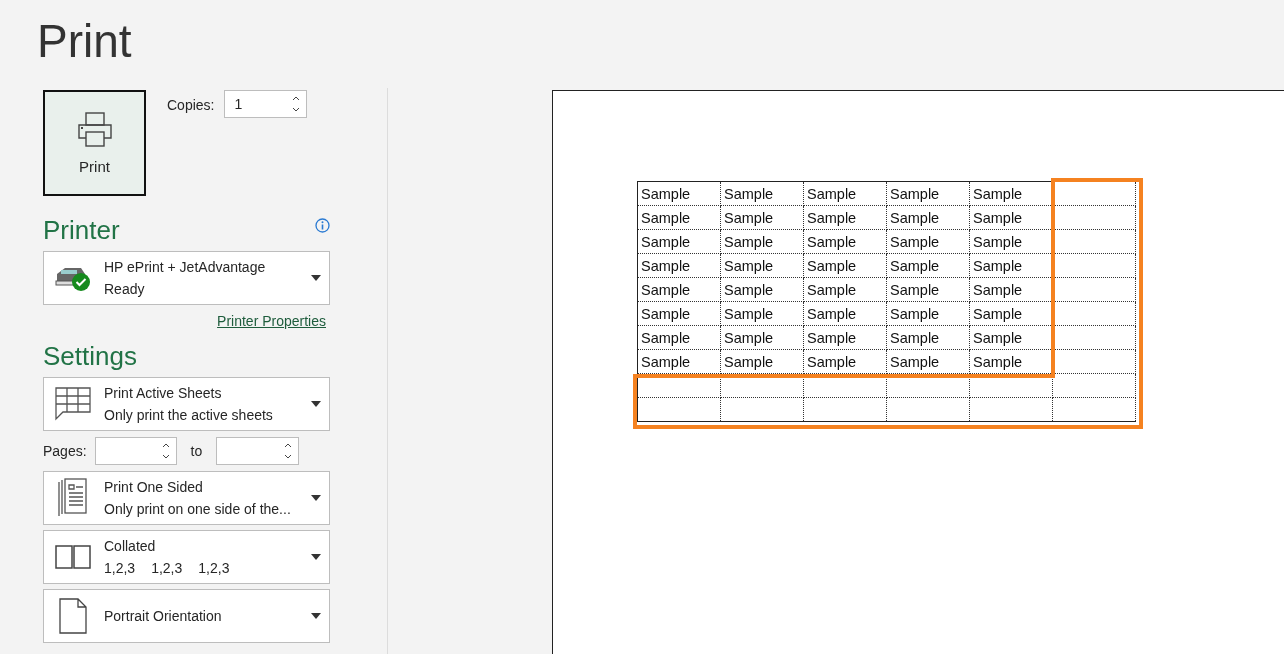  What do you see at coordinates (94, 129) in the screenshot?
I see `printer-icon` at bounding box center [94, 129].